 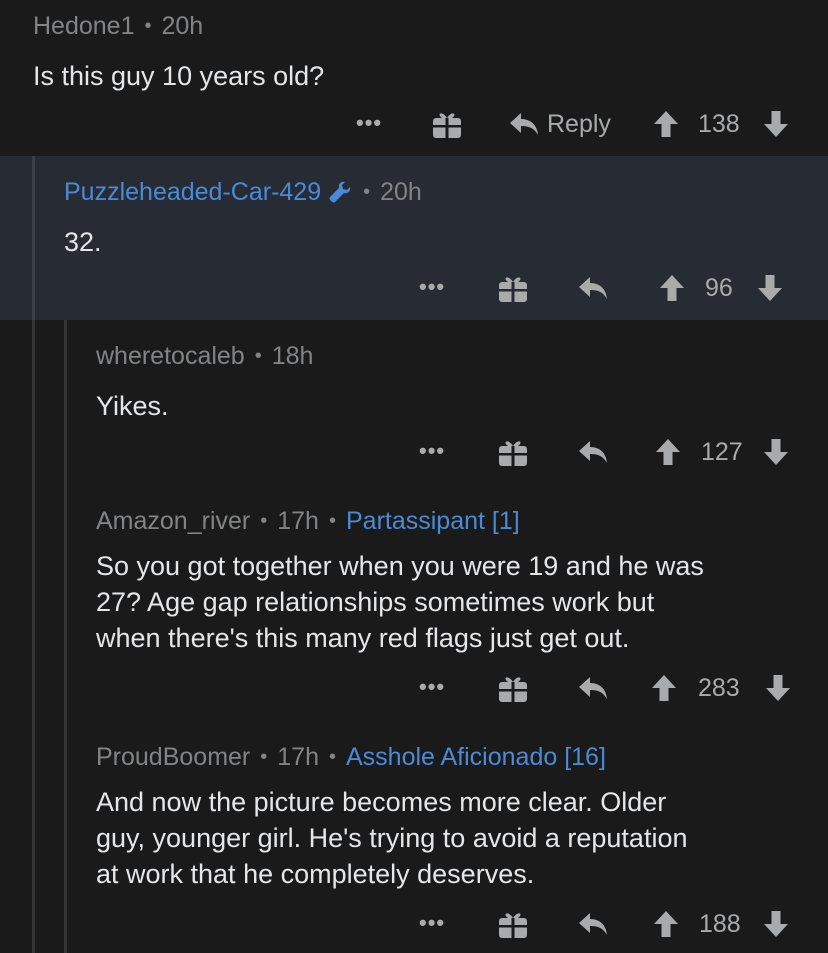 What do you see at coordinates (579, 124) in the screenshot?
I see `reply-label: Reply` at bounding box center [579, 124].